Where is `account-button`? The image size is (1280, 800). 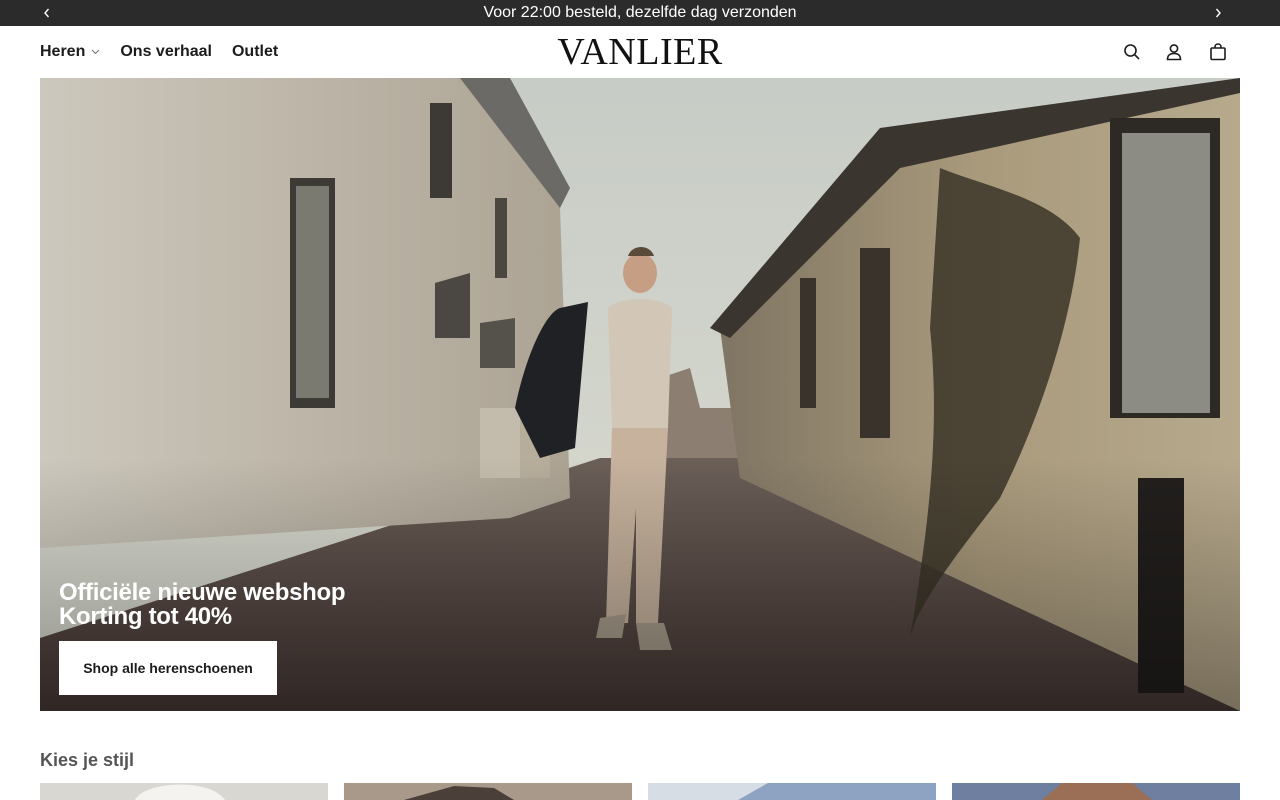
account-button is located at coordinates (1174, 52).